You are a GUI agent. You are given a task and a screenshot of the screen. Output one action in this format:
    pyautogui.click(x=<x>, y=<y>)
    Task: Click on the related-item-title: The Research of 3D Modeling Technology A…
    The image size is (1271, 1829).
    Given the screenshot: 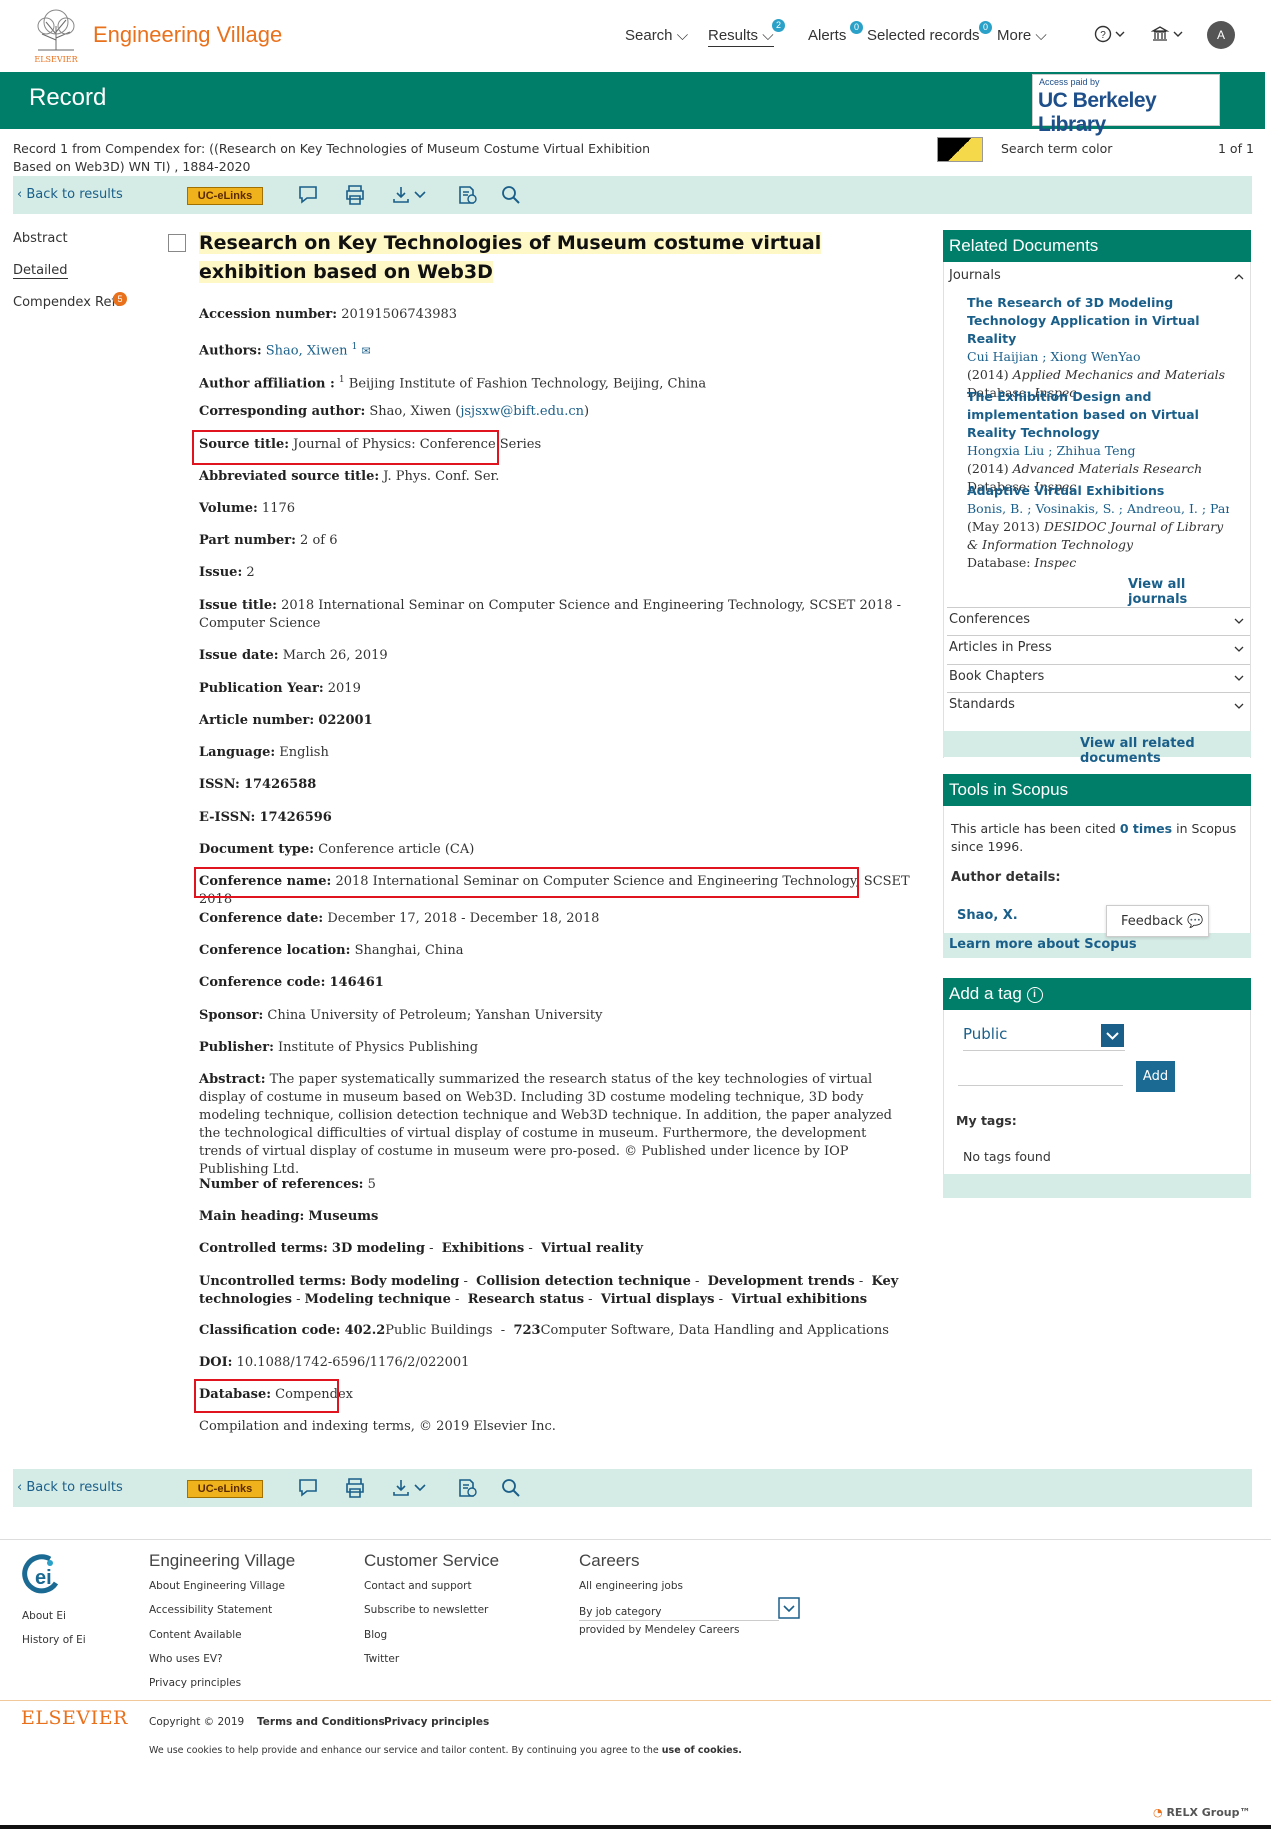 What is the action you would take?
    pyautogui.click(x=1098, y=321)
    